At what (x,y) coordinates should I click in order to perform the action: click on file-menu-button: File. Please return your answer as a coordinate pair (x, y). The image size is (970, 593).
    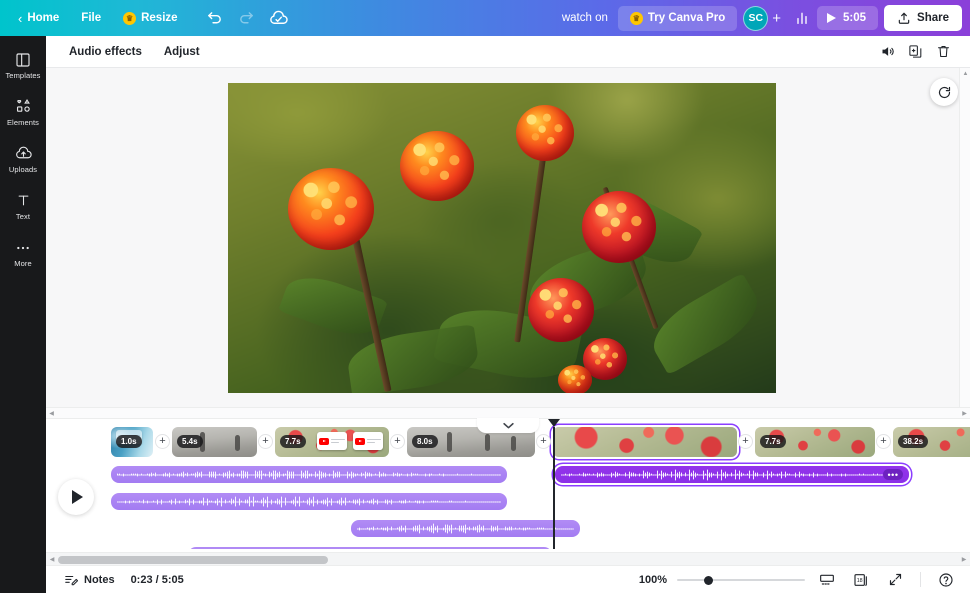
    Looking at the image, I should click on (91, 18).